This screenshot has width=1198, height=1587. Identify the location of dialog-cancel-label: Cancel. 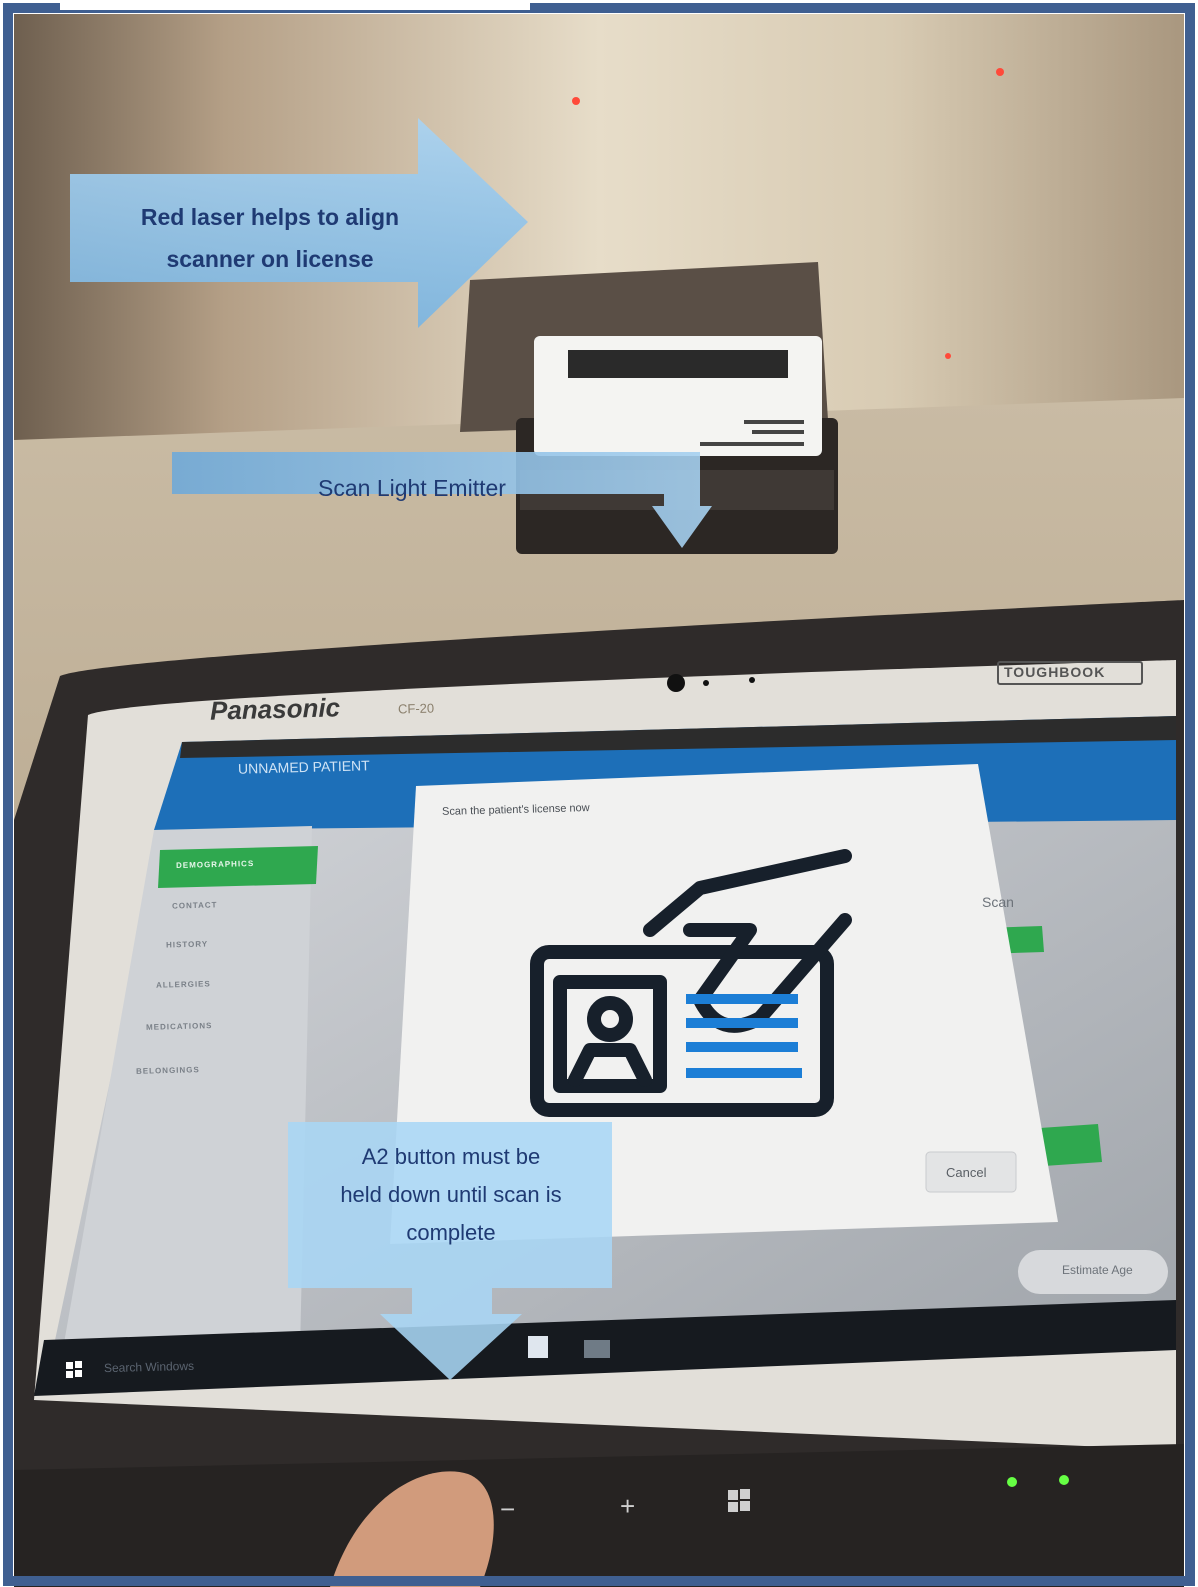
(966, 1172).